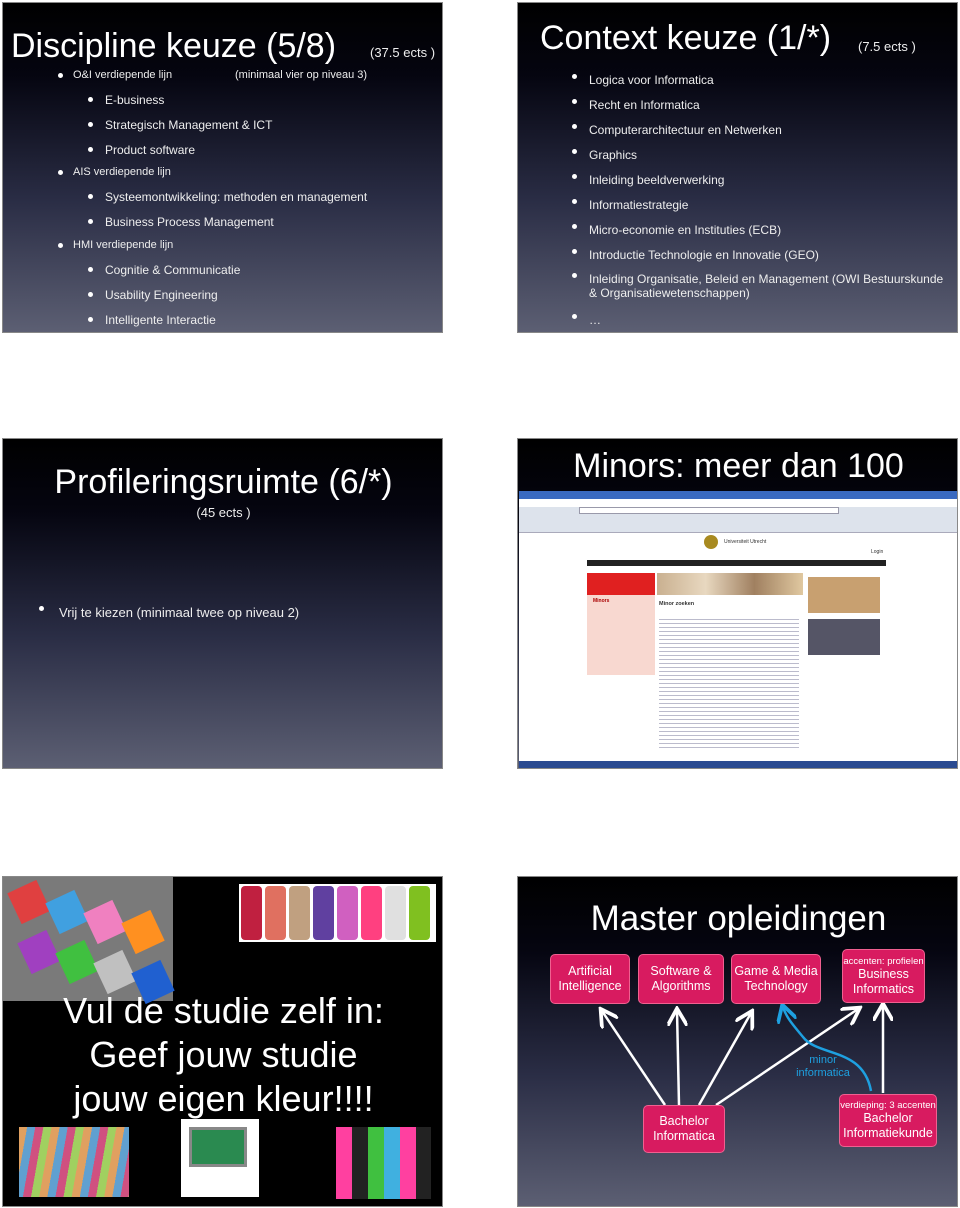  I want to click on ects-label: (7.5 ects ), so click(887, 46).